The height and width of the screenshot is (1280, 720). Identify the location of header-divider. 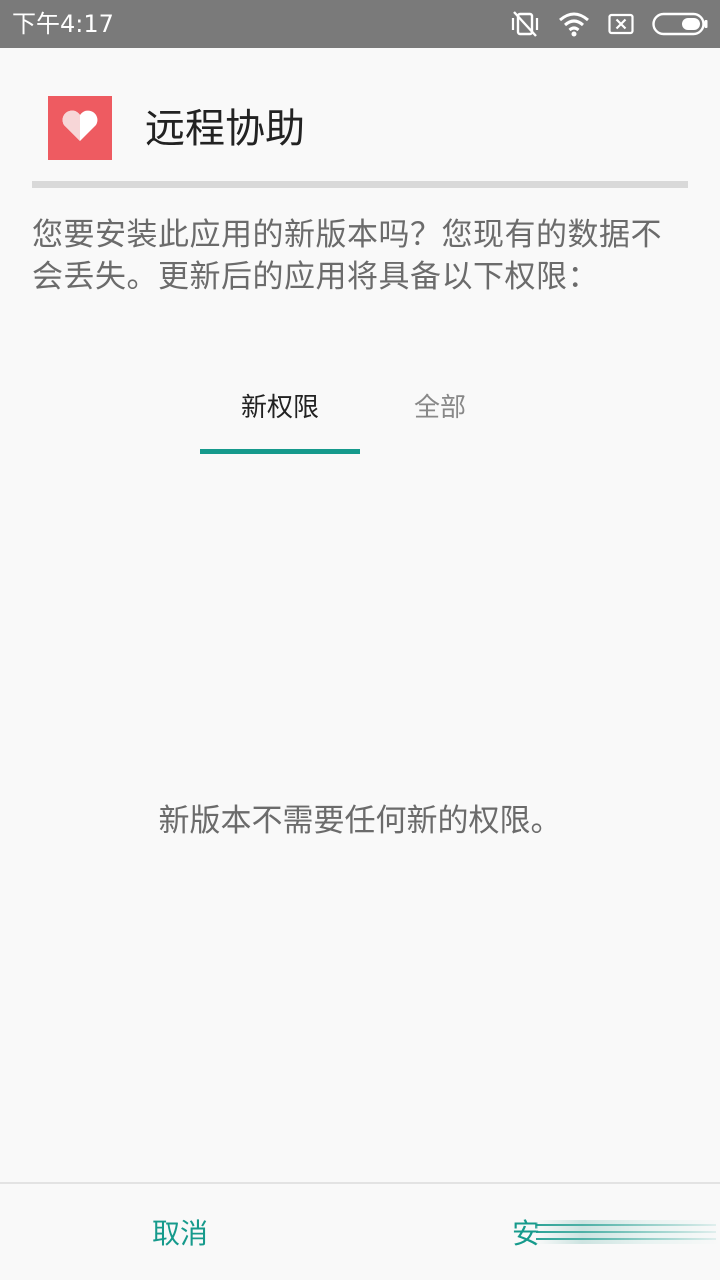
(360, 184).